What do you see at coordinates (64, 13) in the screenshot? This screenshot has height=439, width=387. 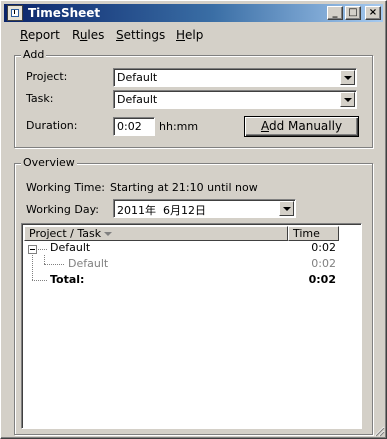 I see `window-title: TimeSheet` at bounding box center [64, 13].